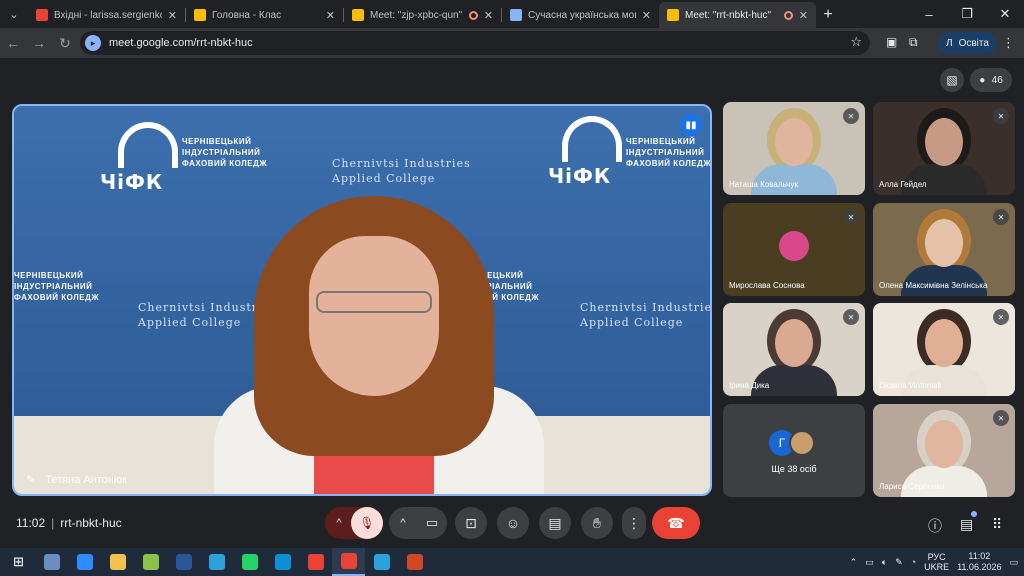 This screenshot has height=576, width=1024. Describe the element at coordinates (991, 80) in the screenshot. I see `participants-button: ● 46` at that location.